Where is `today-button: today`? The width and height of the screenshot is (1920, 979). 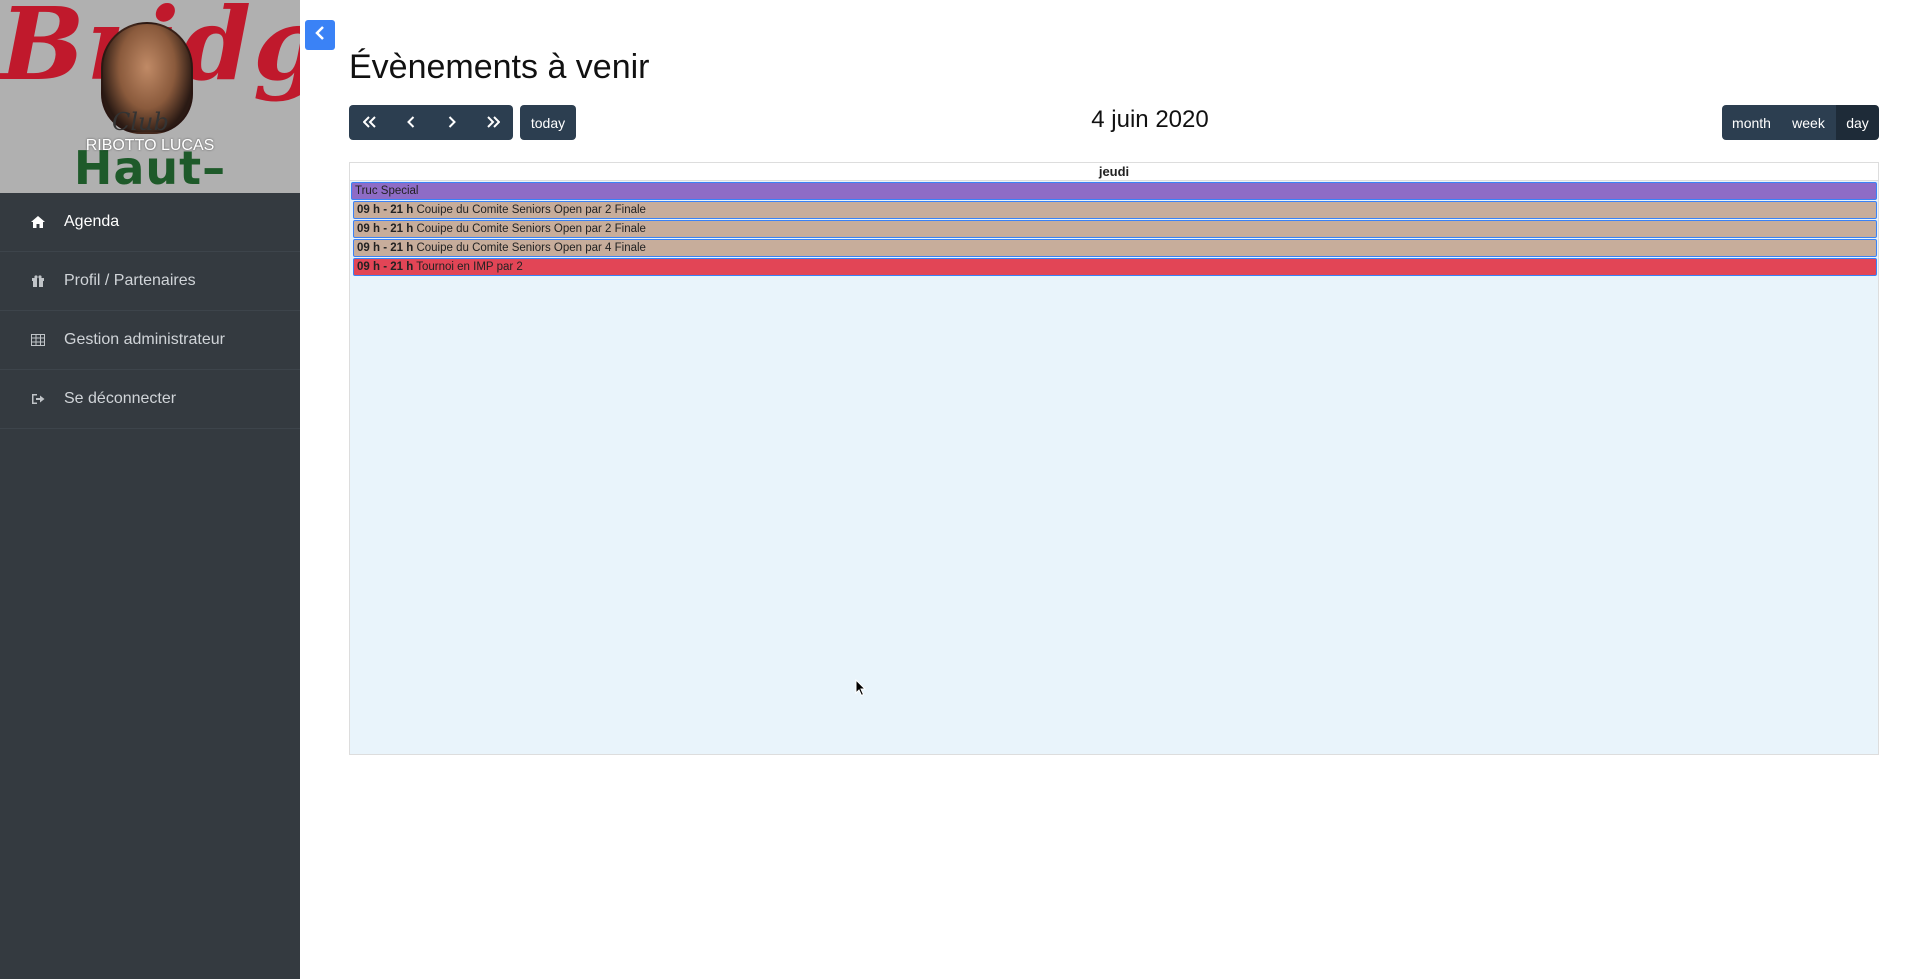
today-button: today is located at coordinates (548, 122).